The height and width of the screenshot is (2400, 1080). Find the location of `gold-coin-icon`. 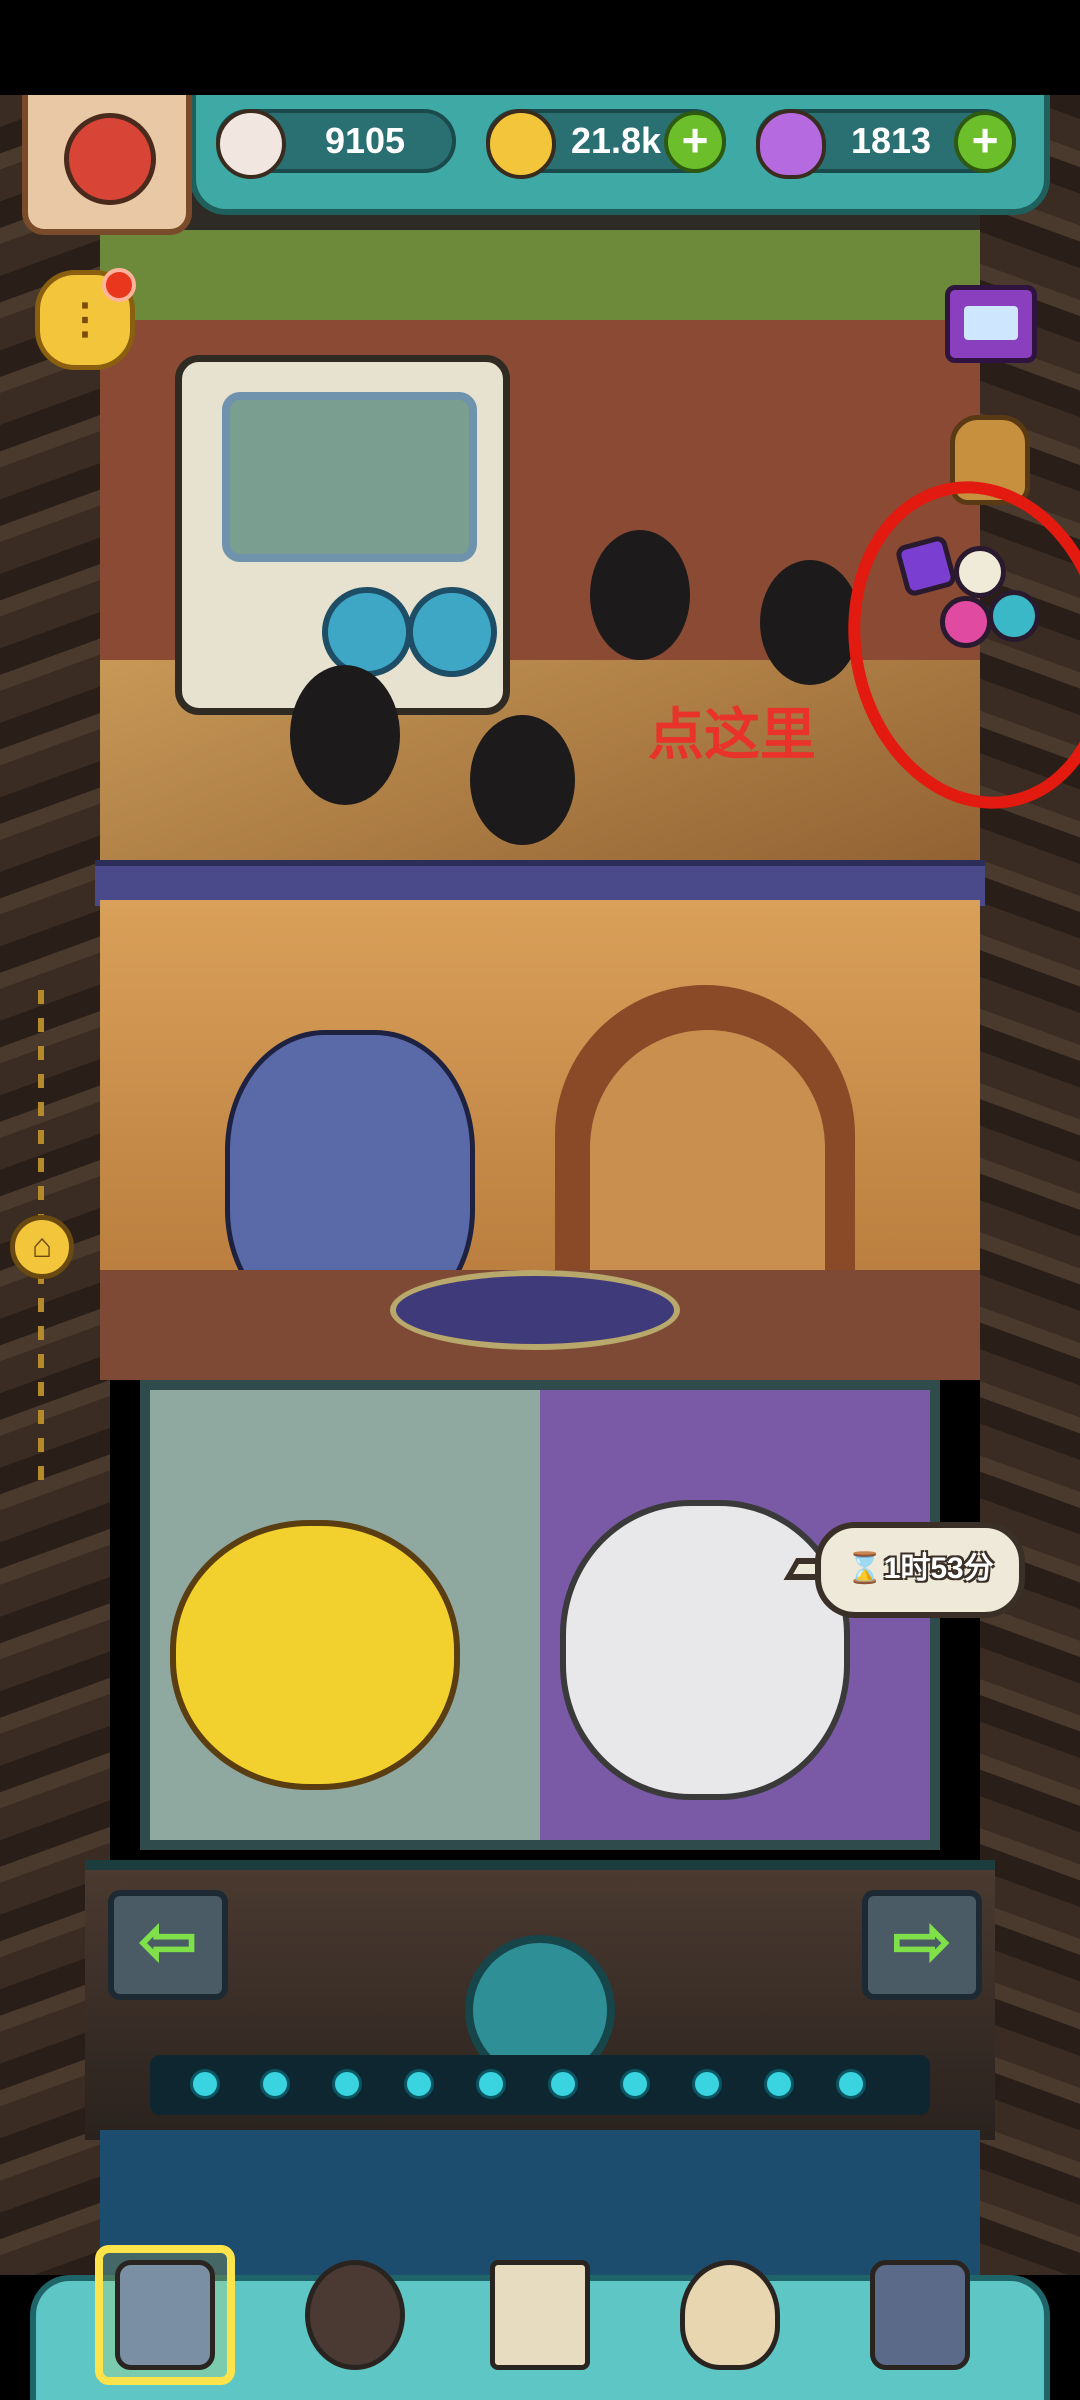

gold-coin-icon is located at coordinates (521, 144).